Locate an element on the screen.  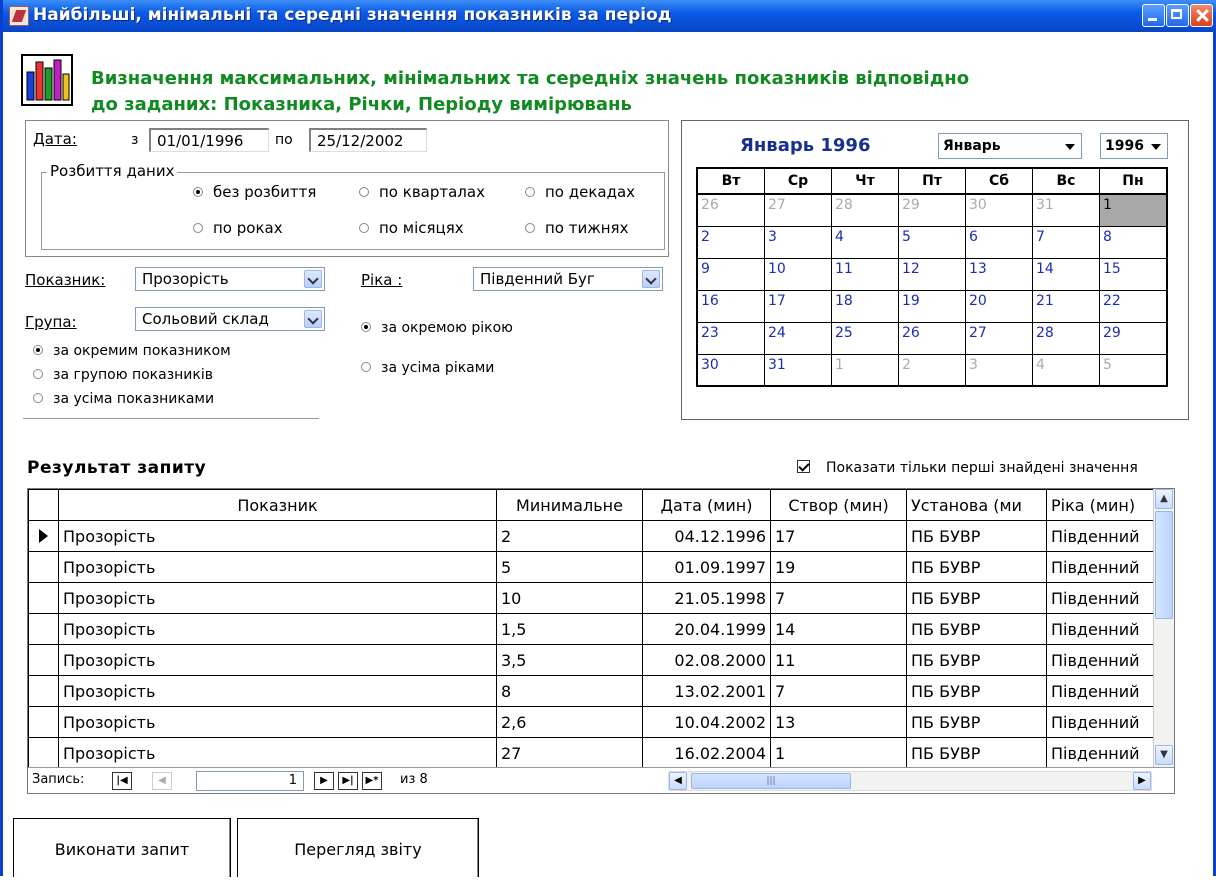
scroll-down-icon: ▼ is located at coordinates (1164, 755).